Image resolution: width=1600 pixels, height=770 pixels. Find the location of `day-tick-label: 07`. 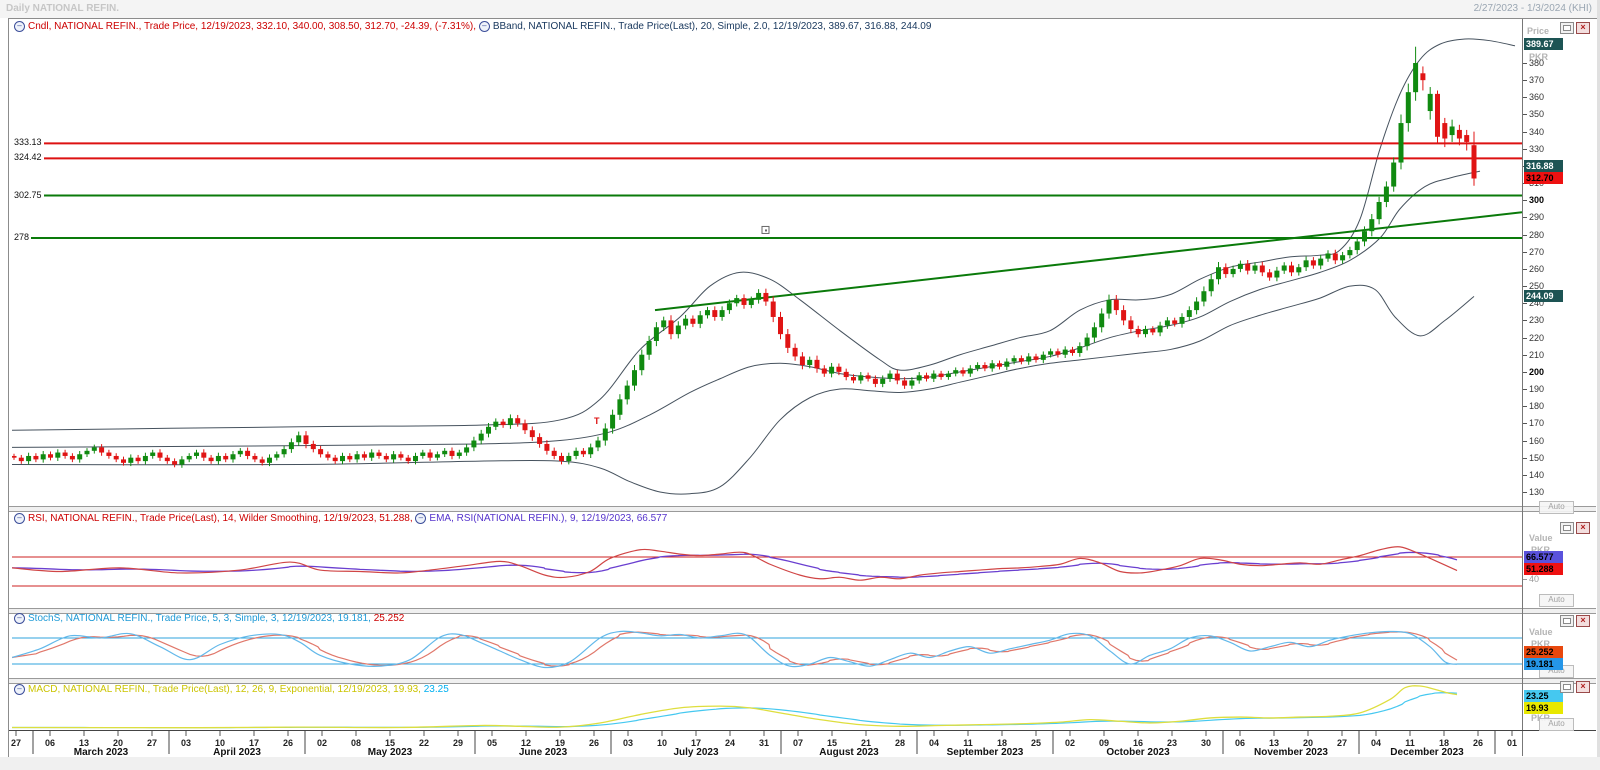

day-tick-label: 07 is located at coordinates (798, 743).